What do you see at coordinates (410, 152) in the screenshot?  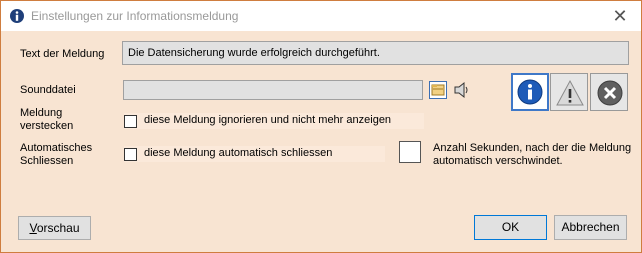 I see `seconds-input` at bounding box center [410, 152].